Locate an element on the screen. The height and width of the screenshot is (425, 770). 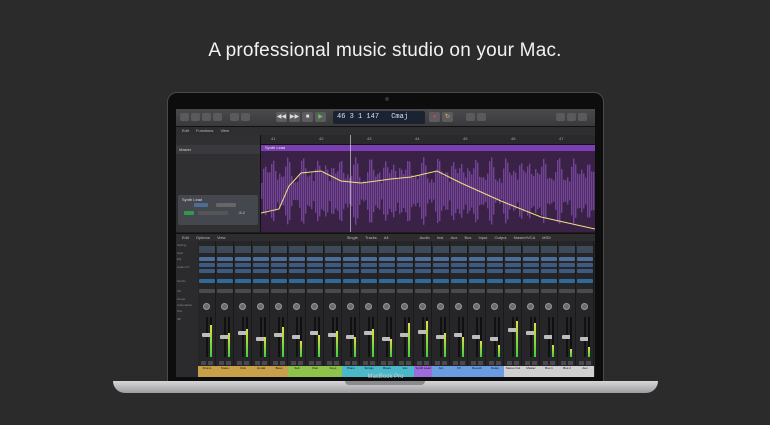
timeline-ruler: 41 42 43 44 45 46 47 is located at coordinates (428, 140).